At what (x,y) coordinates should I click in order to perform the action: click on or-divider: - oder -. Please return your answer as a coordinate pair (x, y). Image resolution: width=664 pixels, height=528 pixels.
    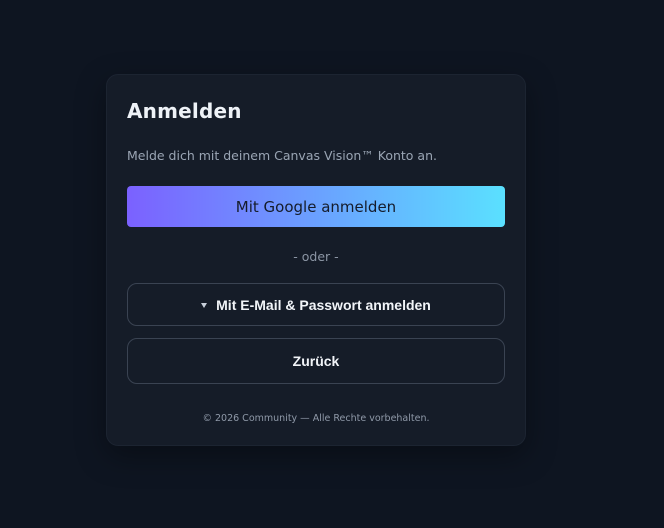
    Looking at the image, I should click on (316, 256).